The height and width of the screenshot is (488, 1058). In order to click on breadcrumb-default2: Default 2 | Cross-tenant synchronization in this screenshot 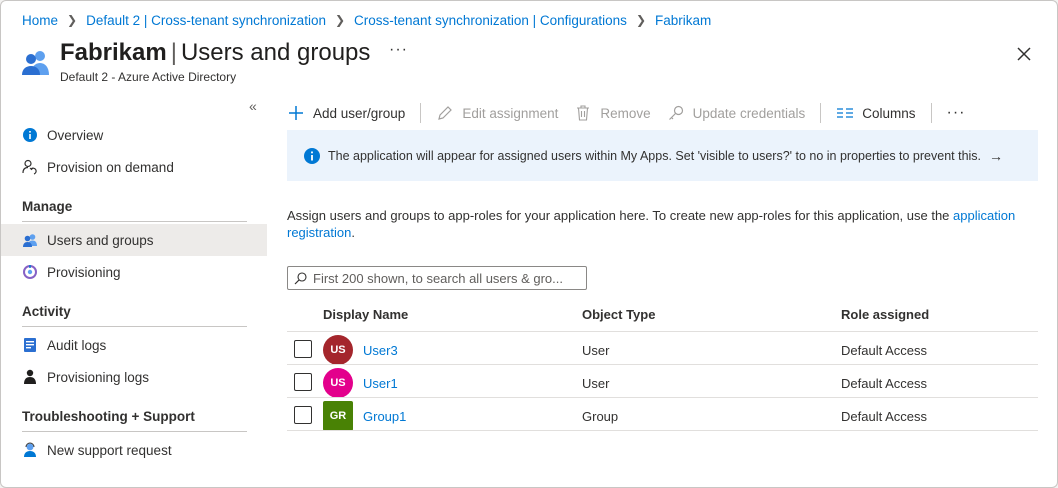, I will do `click(206, 20)`.